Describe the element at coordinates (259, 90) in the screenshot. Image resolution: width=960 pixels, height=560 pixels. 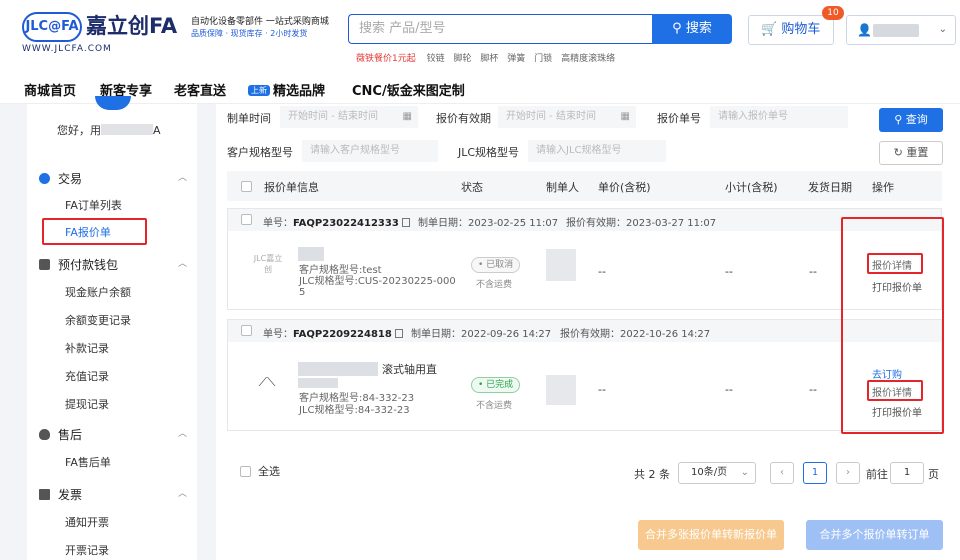
I see `new-badge: 上新` at that location.